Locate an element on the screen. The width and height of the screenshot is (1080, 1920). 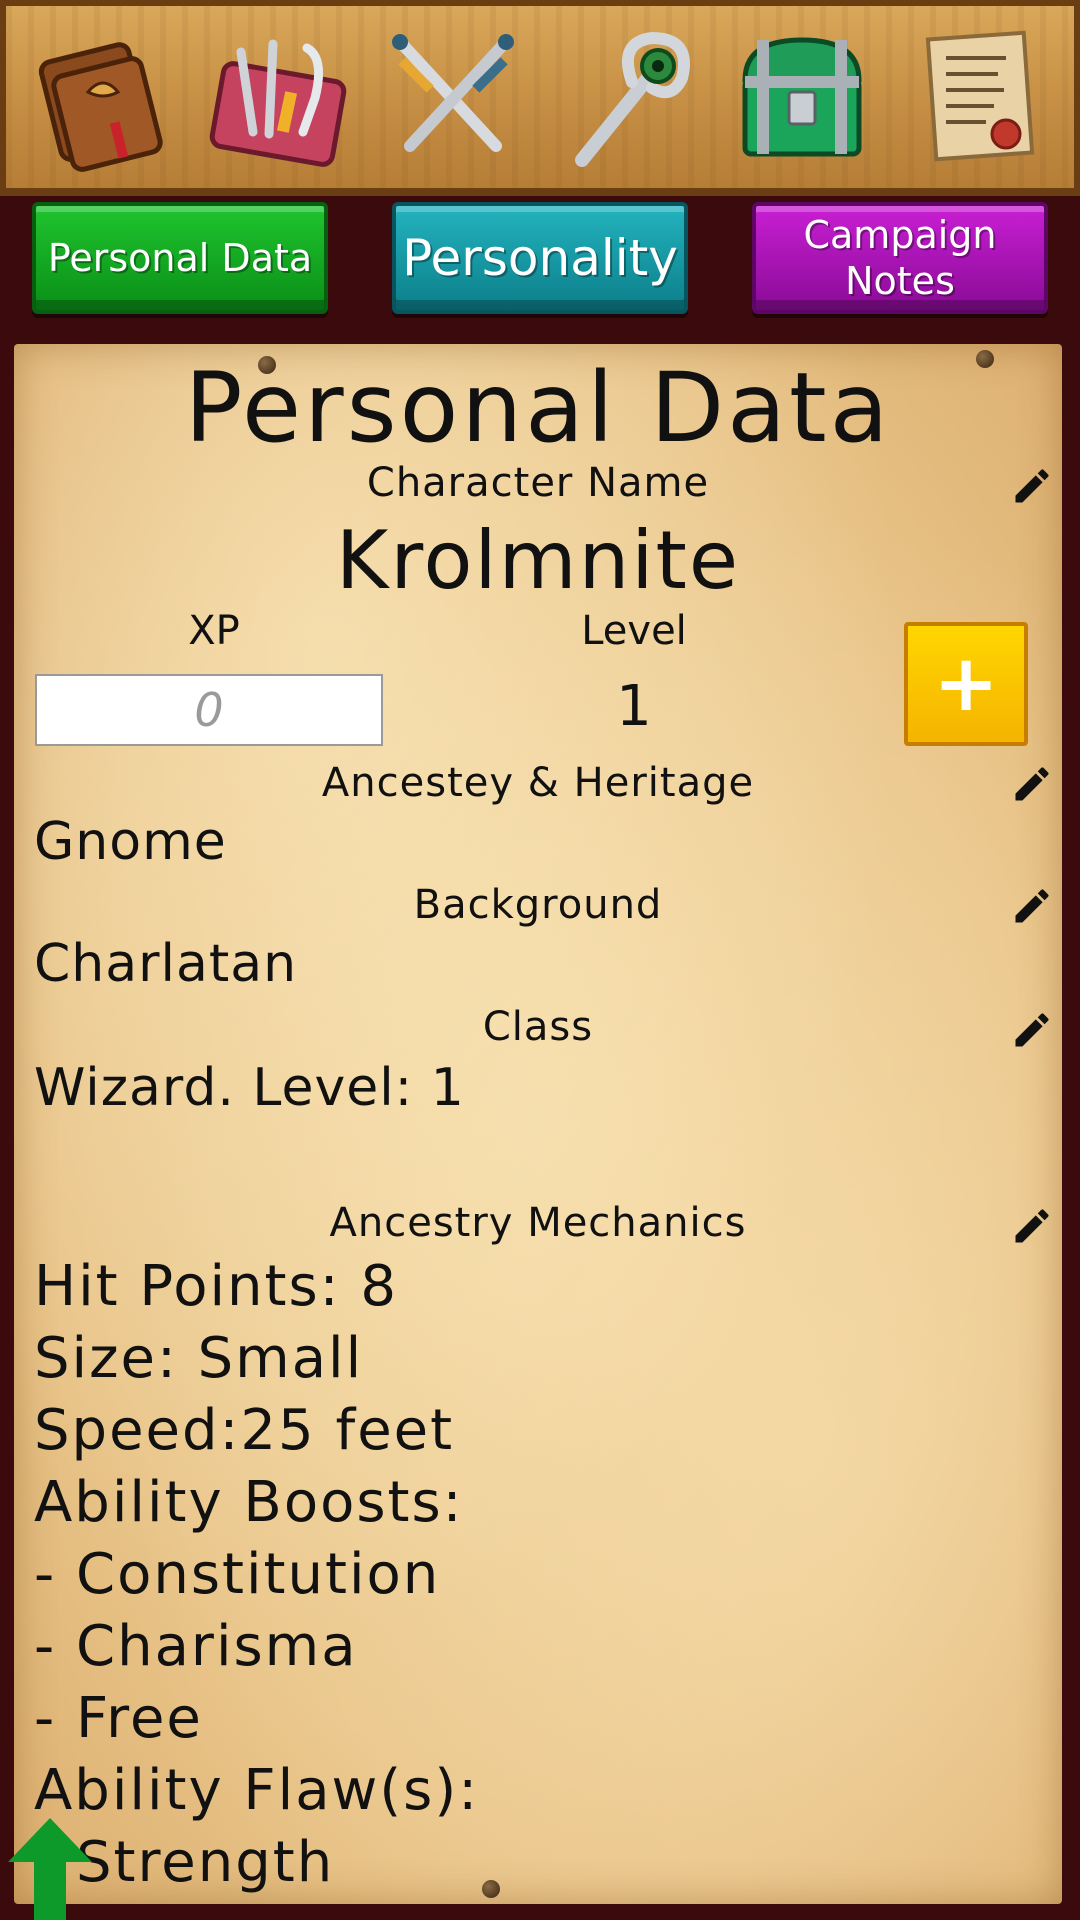
ancestry-mechanics-label: Ancestry Mechanics is located at coordinates (538, 1223).